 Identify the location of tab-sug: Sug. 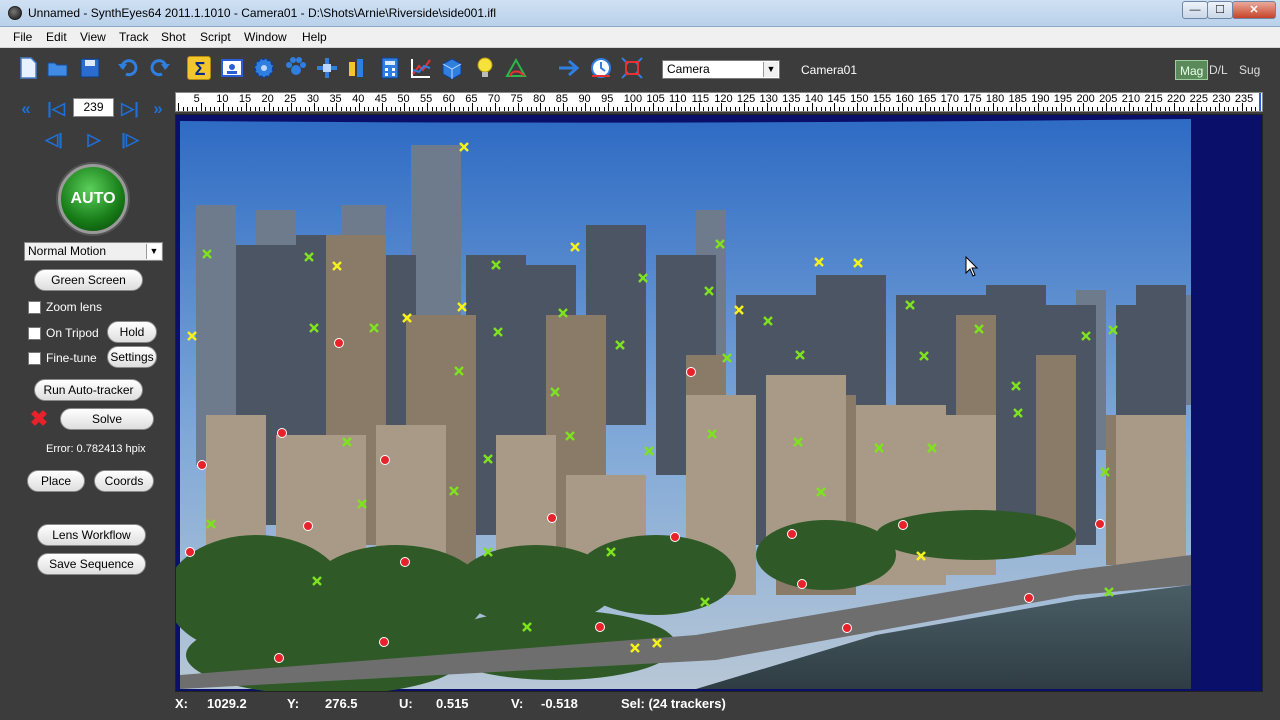
(1249, 70).